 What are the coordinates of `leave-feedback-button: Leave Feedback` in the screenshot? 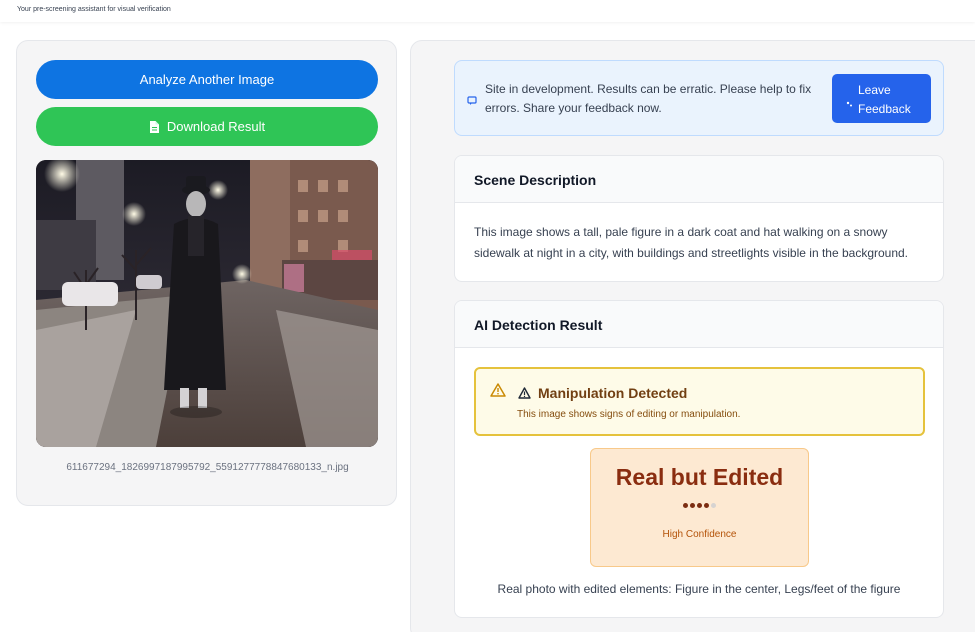 It's located at (881, 98).